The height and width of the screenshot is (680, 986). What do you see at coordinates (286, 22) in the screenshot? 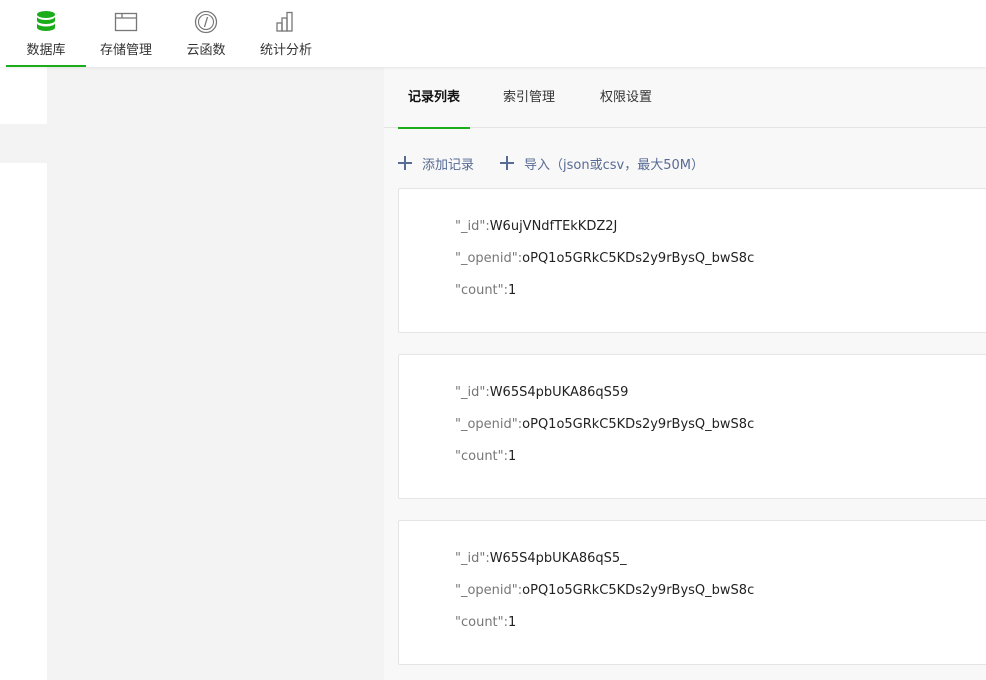
I see `bar-chart-icon` at bounding box center [286, 22].